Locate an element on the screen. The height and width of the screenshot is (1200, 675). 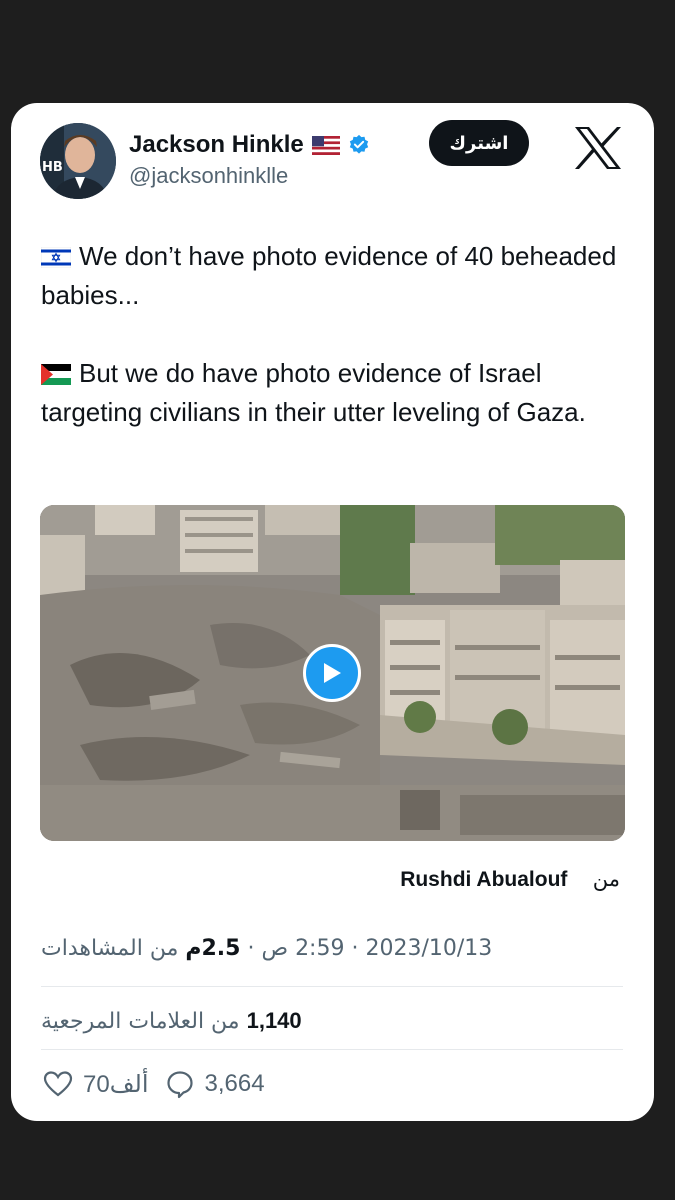
us-flag-icon is located at coordinates (325, 145).